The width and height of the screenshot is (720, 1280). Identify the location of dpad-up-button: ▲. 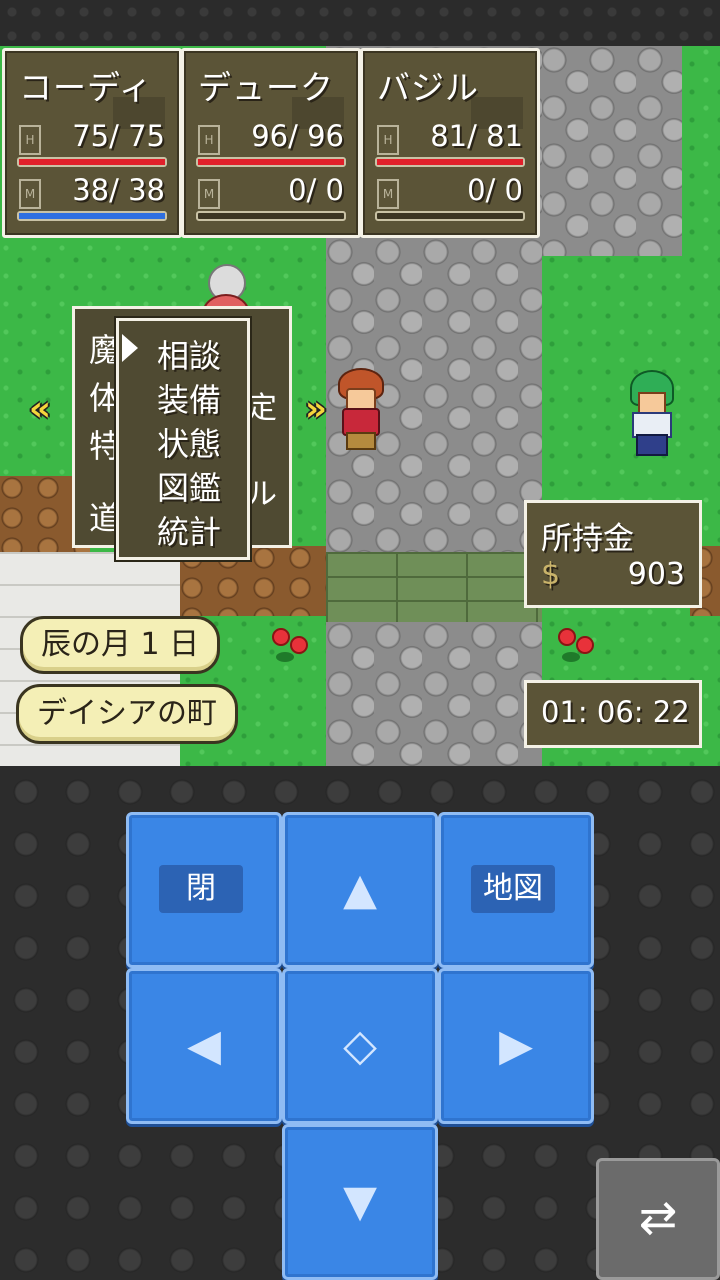
(360, 890).